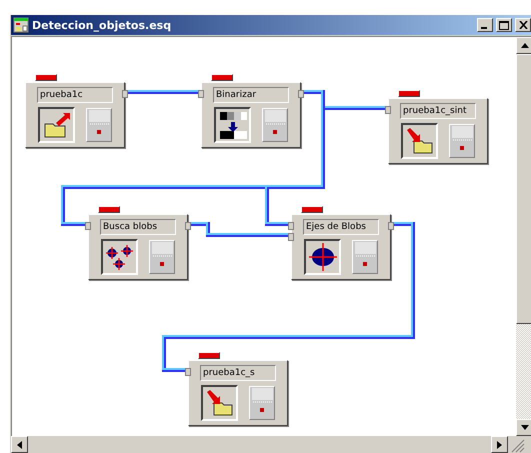 The height and width of the screenshot is (453, 531). I want to click on module-block: prueba1c_s, so click(238, 393).